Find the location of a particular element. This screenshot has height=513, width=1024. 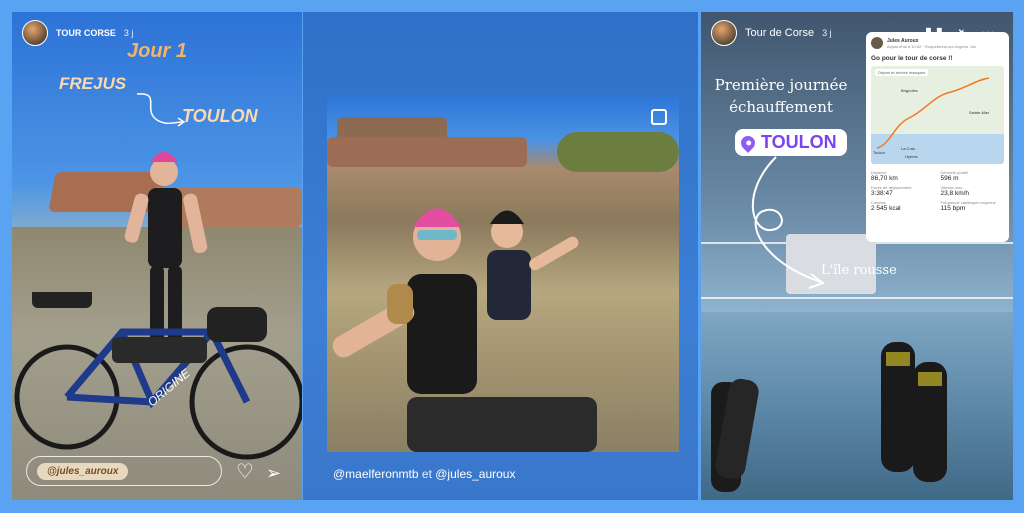

carousel-icon is located at coordinates (659, 117).